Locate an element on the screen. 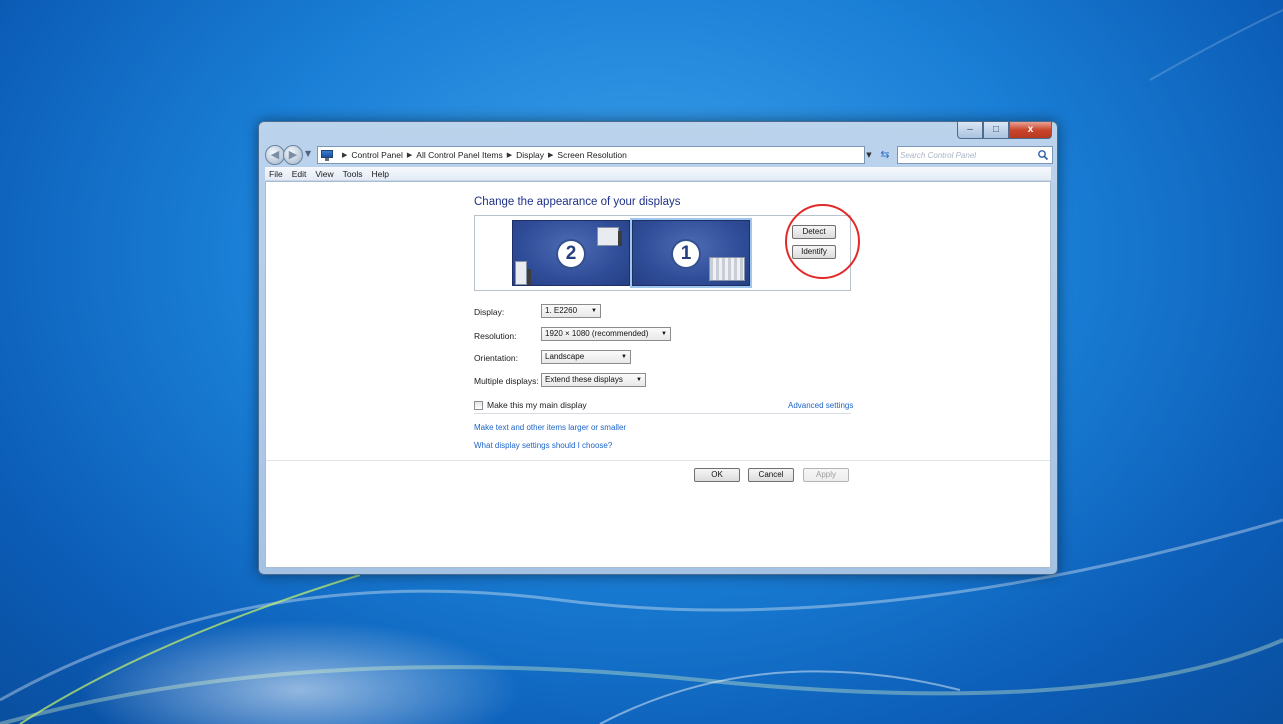 The image size is (1283, 724). monitor-2: 2 is located at coordinates (571, 253).